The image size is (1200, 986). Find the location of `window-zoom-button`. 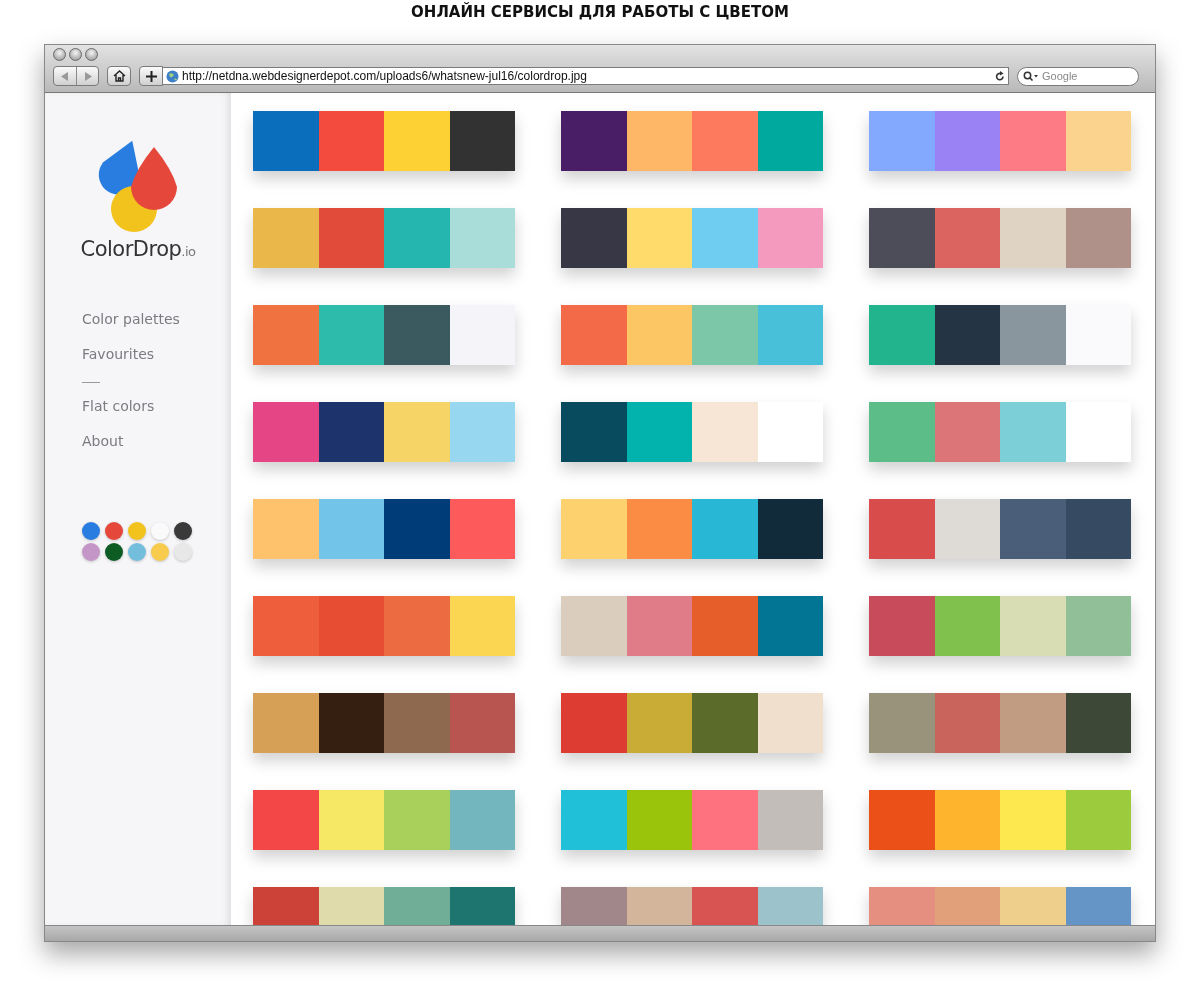

window-zoom-button is located at coordinates (91, 54).